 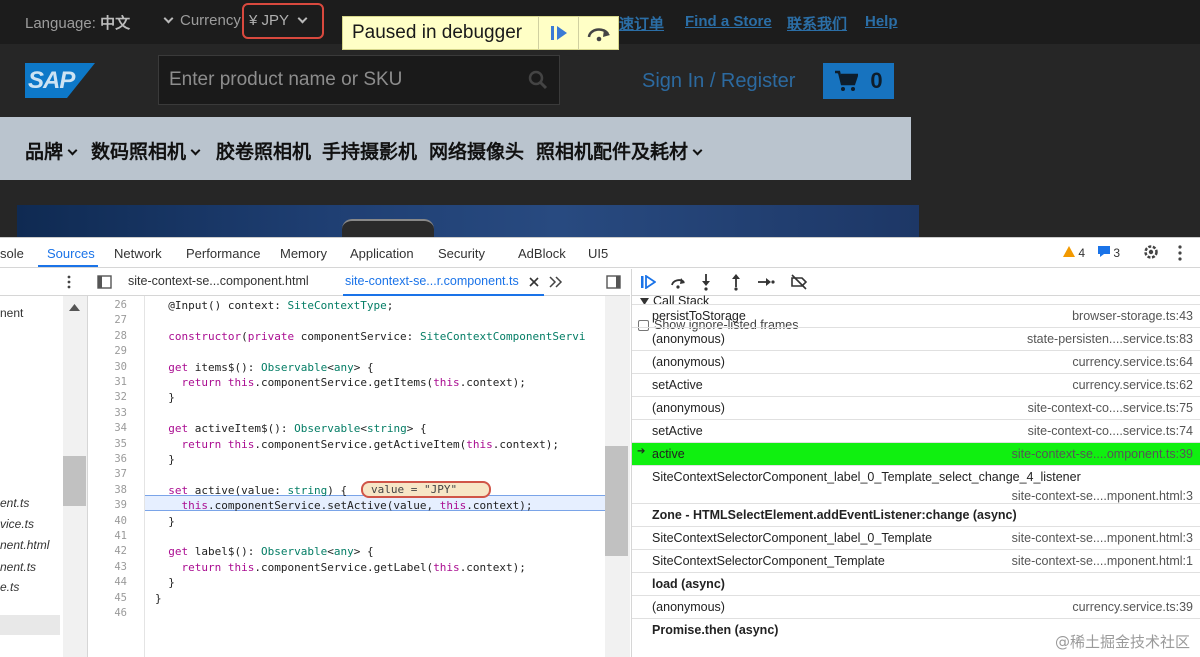 I want to click on tab-console: sole, so click(x=12, y=253).